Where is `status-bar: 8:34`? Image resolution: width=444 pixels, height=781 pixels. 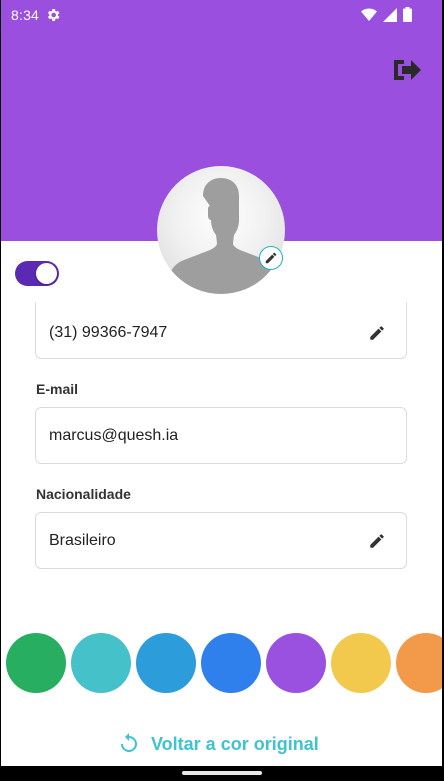 status-bar: 8:34 is located at coordinates (221, 15).